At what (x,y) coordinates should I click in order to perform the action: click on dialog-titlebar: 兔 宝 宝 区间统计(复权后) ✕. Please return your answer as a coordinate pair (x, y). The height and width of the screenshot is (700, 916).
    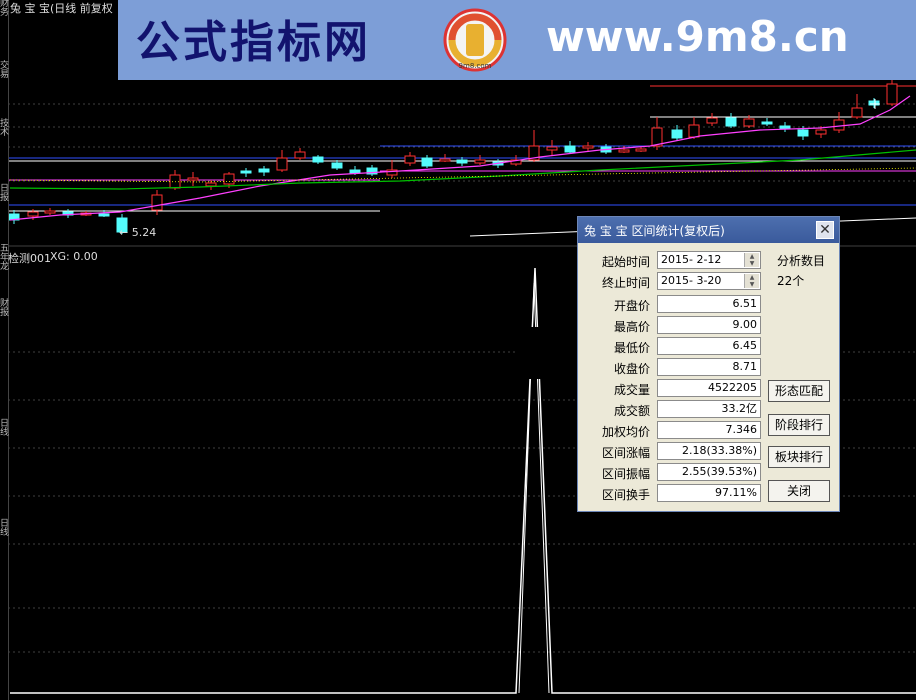
    Looking at the image, I should click on (708, 230).